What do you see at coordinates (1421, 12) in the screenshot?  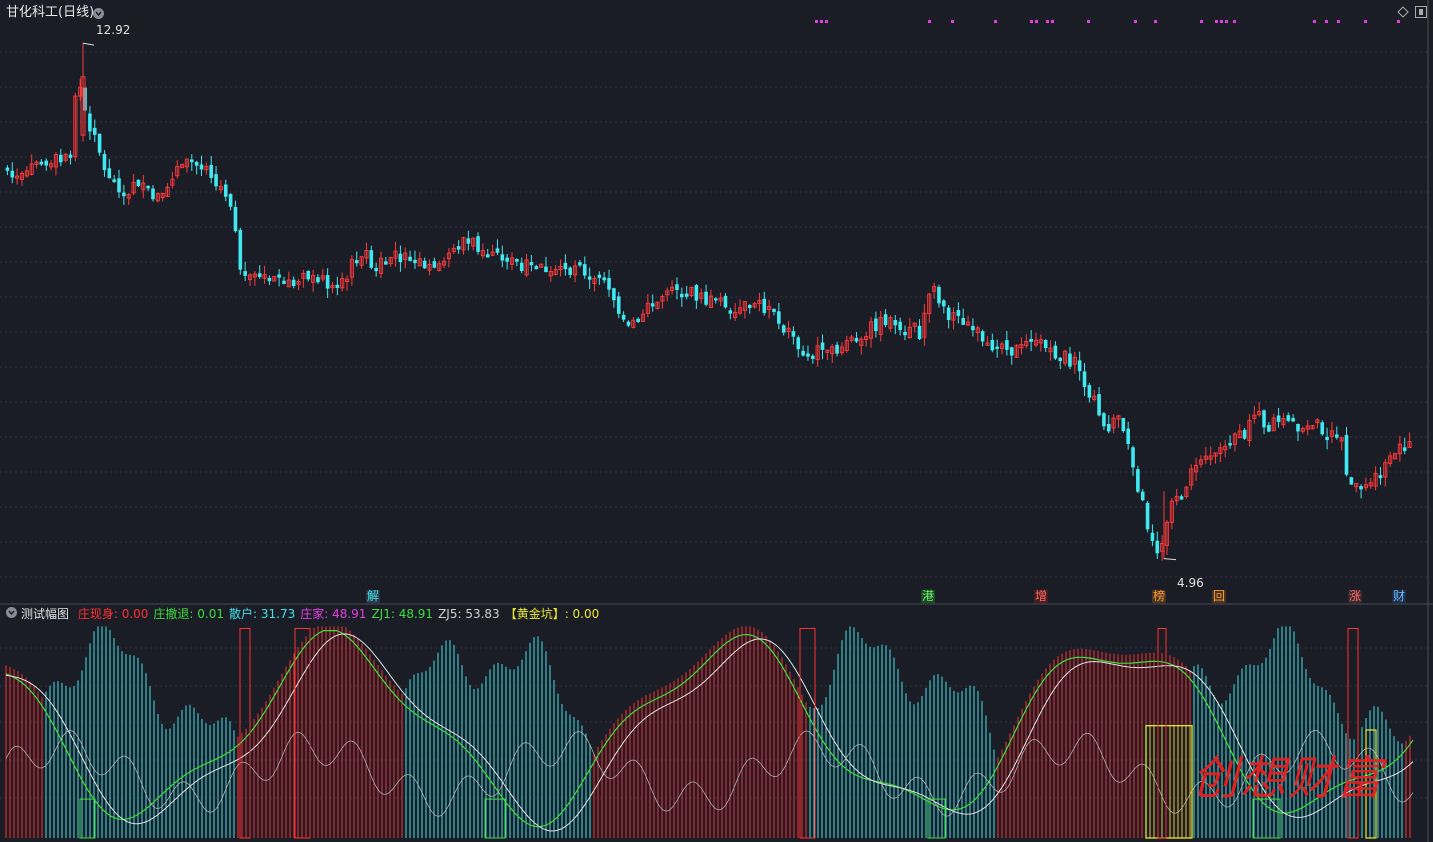 I see `maximize-icon` at bounding box center [1421, 12].